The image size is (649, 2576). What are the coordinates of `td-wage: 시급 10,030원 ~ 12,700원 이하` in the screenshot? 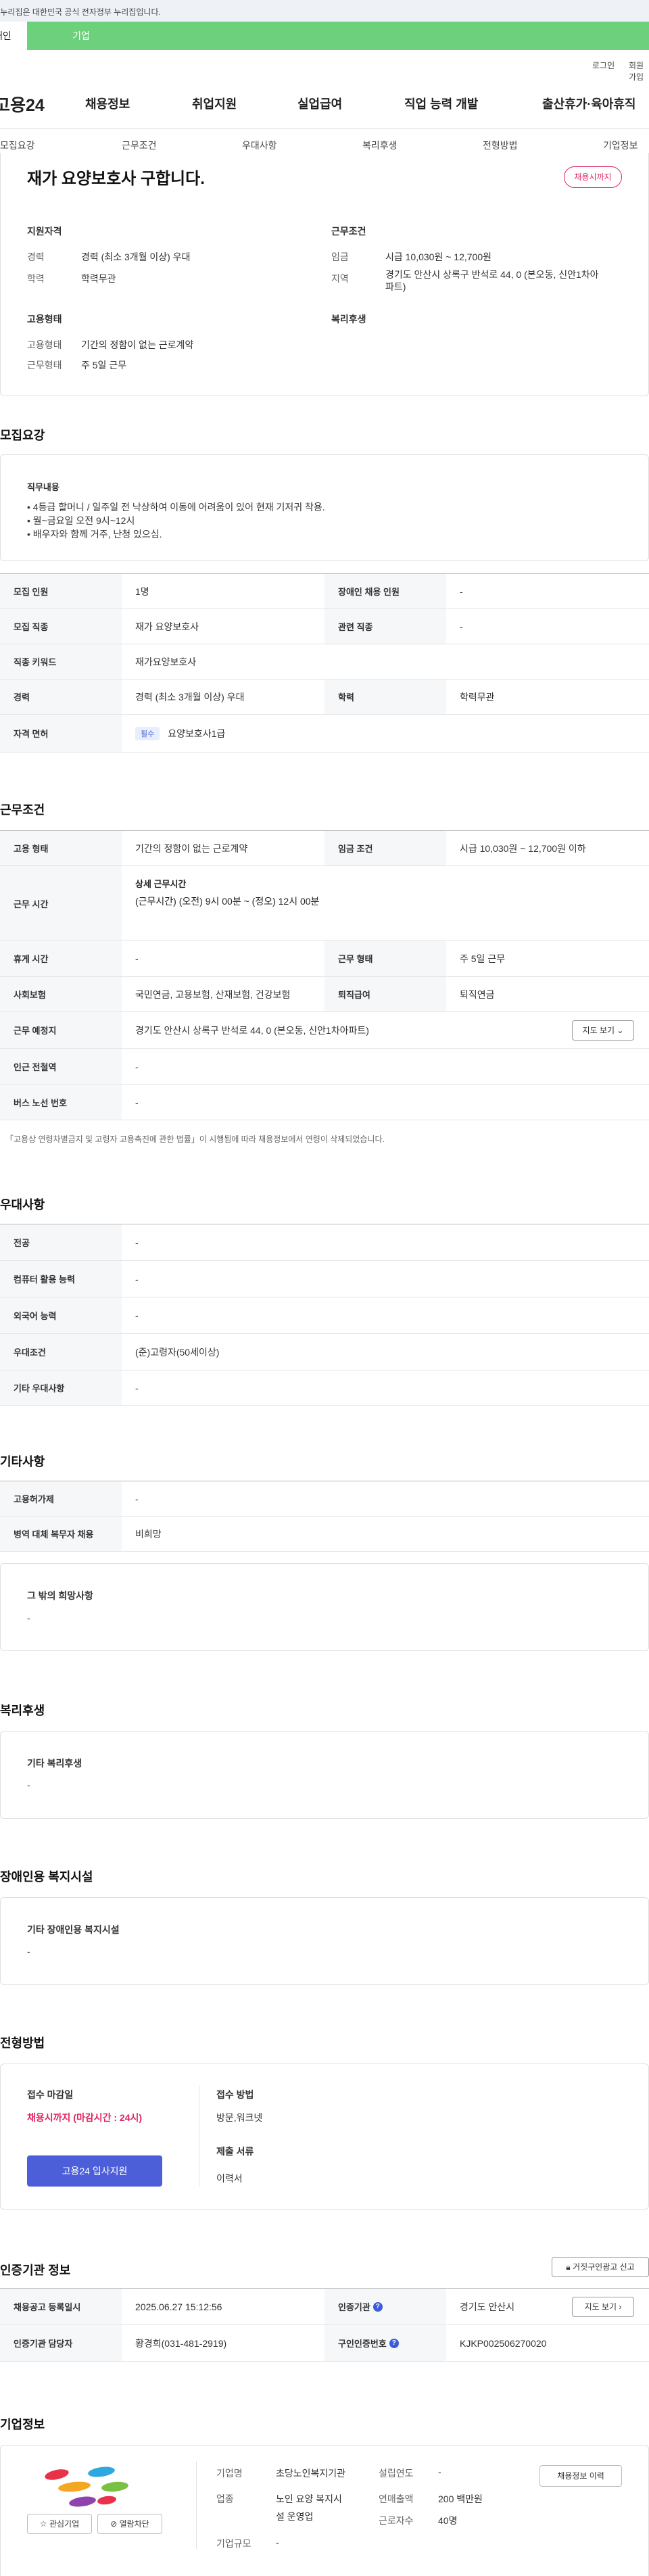 It's located at (523, 848).